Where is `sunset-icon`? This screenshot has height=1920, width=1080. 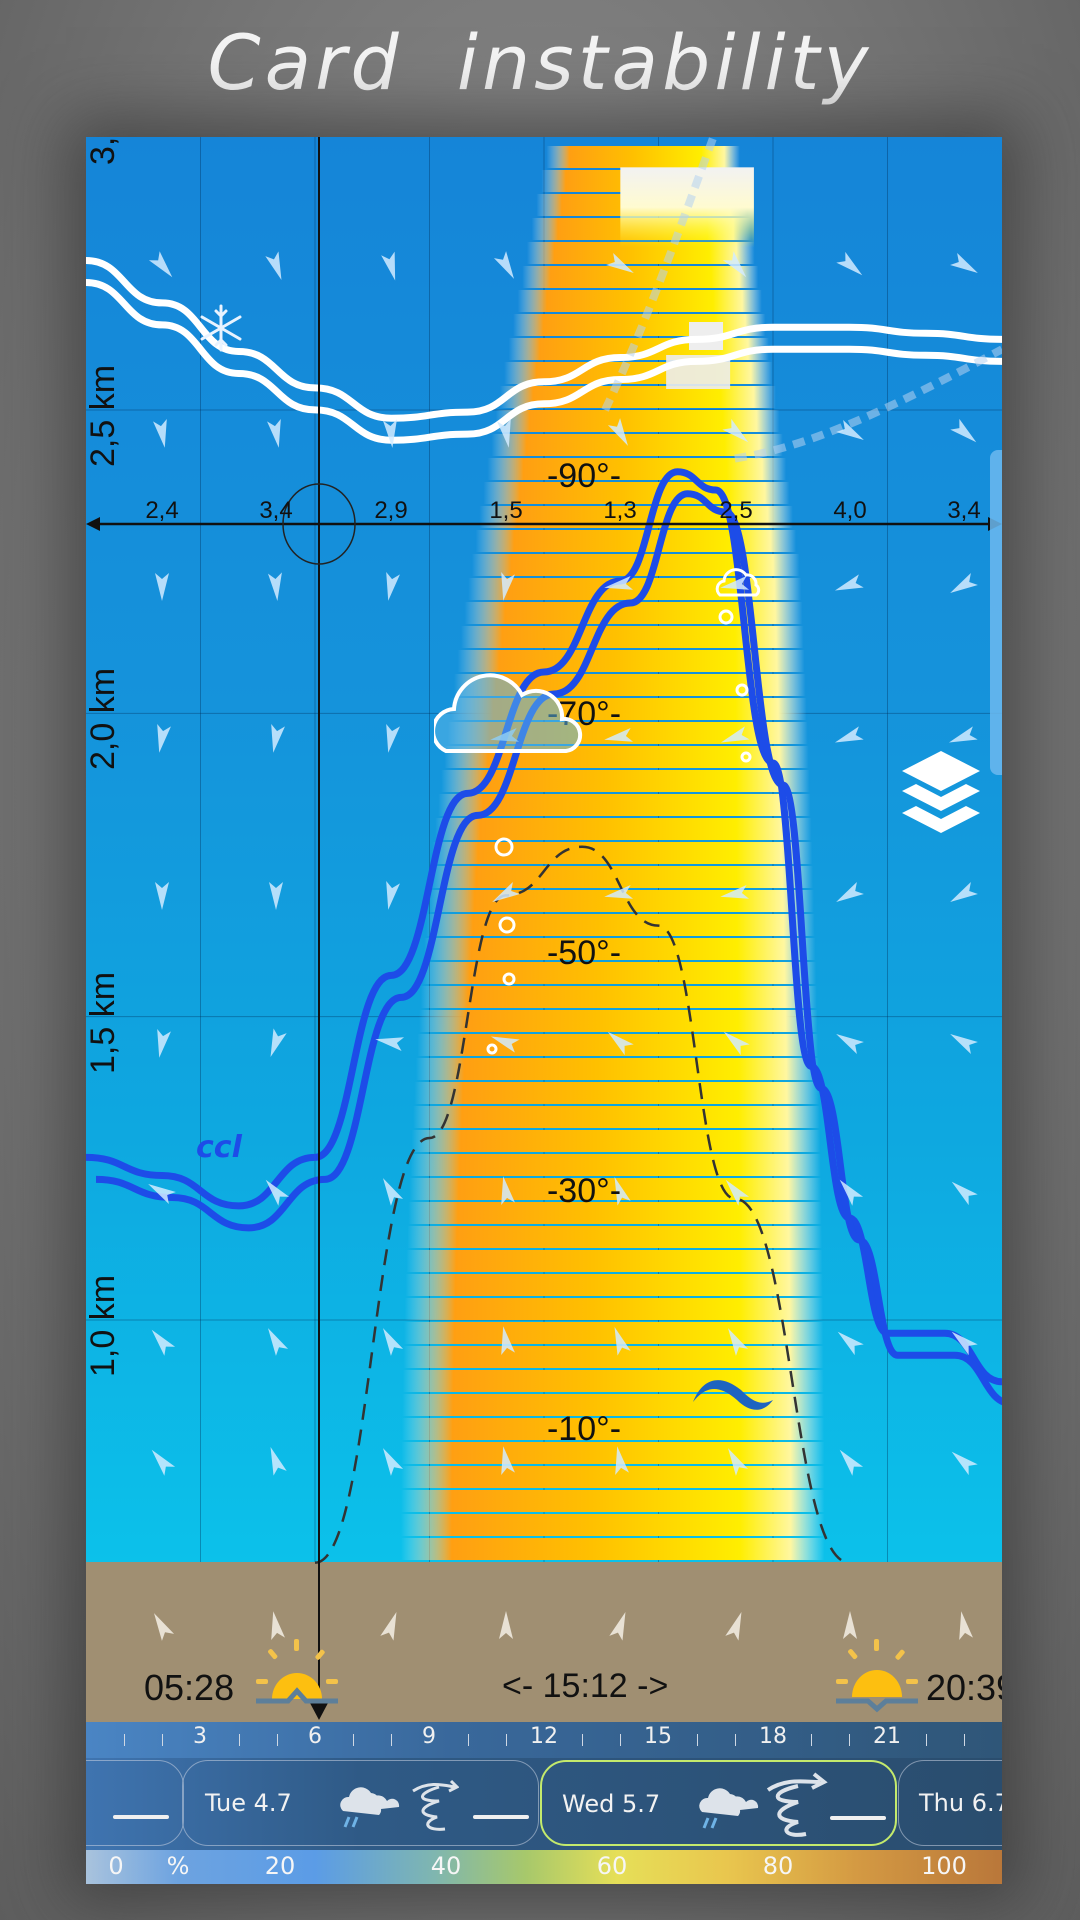
sunset-icon is located at coordinates (877, 1676).